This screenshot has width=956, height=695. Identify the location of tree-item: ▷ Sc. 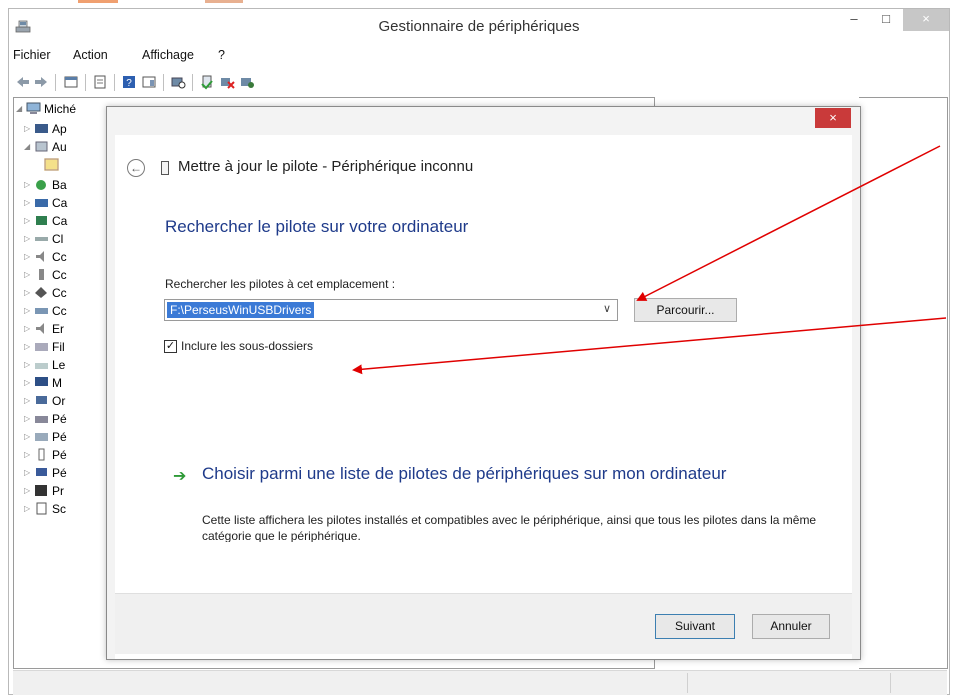
(69, 509).